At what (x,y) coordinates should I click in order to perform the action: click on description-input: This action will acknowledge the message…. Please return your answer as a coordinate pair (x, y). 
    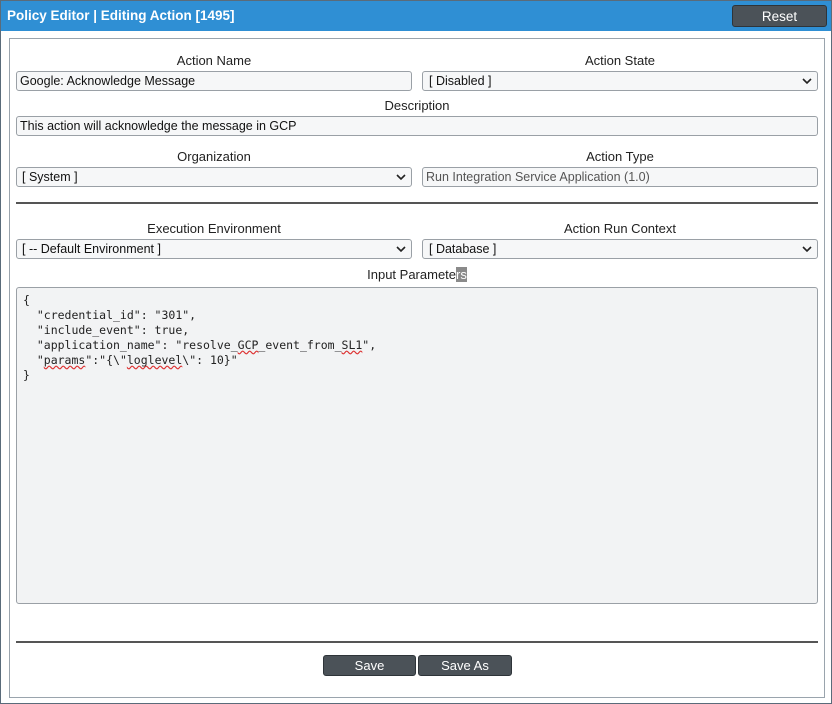
    Looking at the image, I should click on (417, 126).